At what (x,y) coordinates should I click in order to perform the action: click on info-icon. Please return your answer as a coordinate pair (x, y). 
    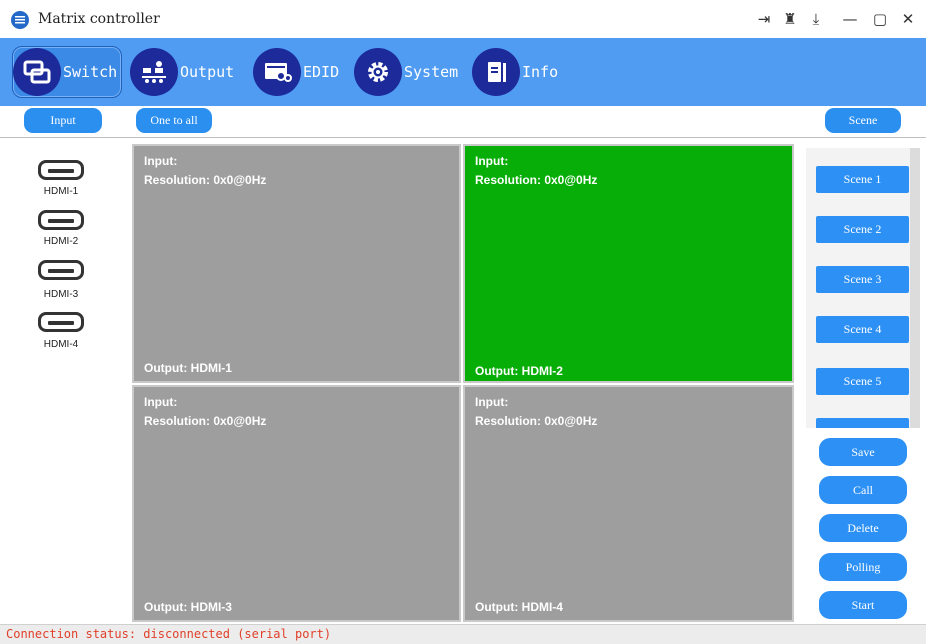
    Looking at the image, I should click on (496, 72).